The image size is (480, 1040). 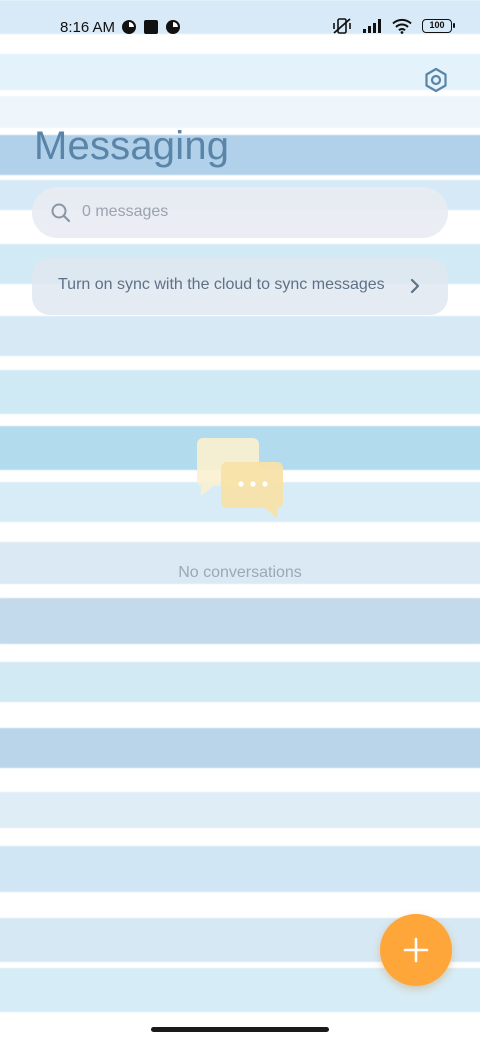 I want to click on page-title: Messaging, so click(x=132, y=146).